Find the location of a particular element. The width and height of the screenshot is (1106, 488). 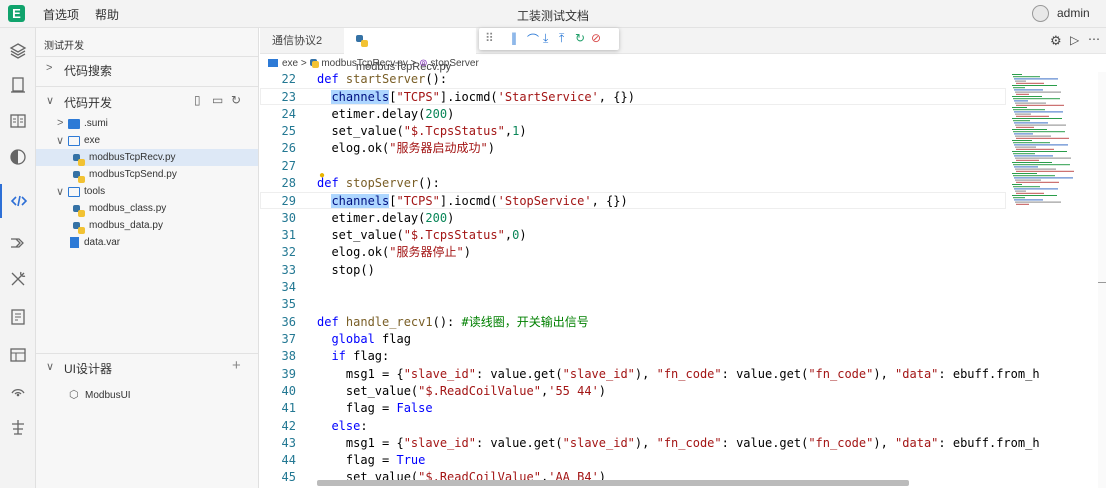

code-line: else: is located at coordinates (342, 426).